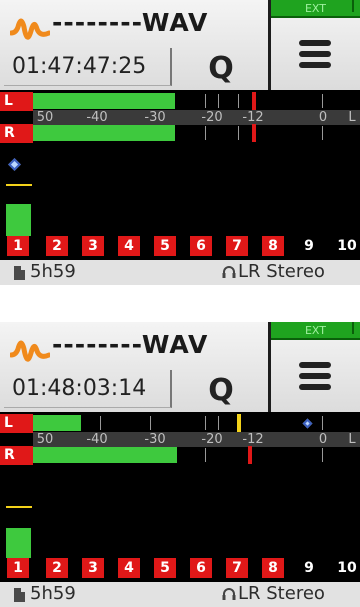 This screenshot has width=360, height=607. I want to click on channel-right-label: R, so click(16, 133).